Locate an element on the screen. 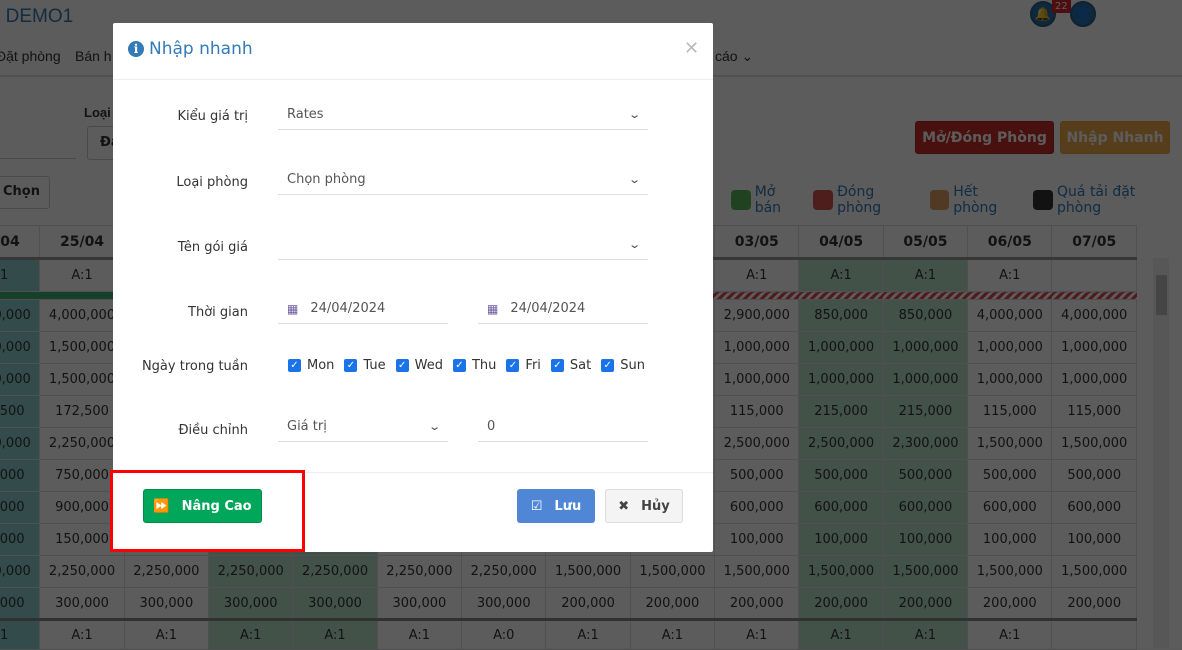 This screenshot has width=1182, height=650. room-type-field-select: Chọn phòng ⌄ is located at coordinates (463, 180).